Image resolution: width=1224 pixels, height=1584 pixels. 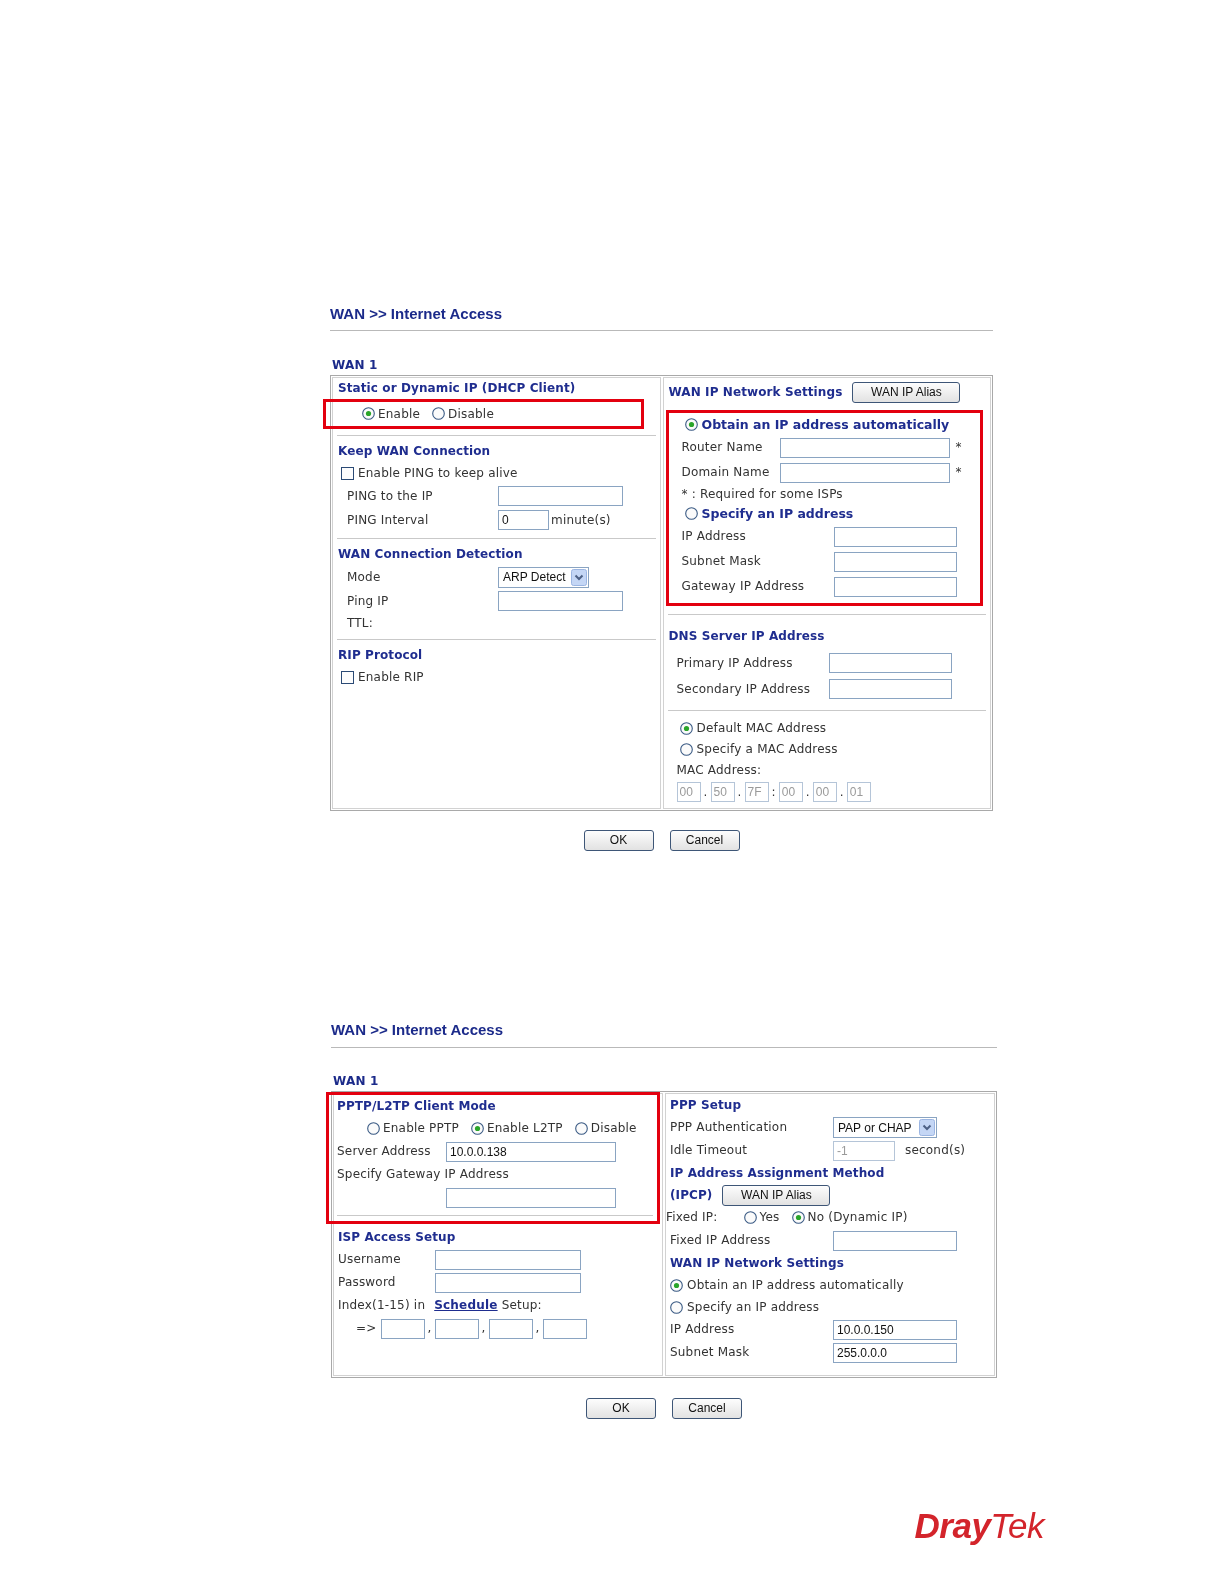 What do you see at coordinates (613, 1128) in the screenshot?
I see `option-label: Disable` at bounding box center [613, 1128].